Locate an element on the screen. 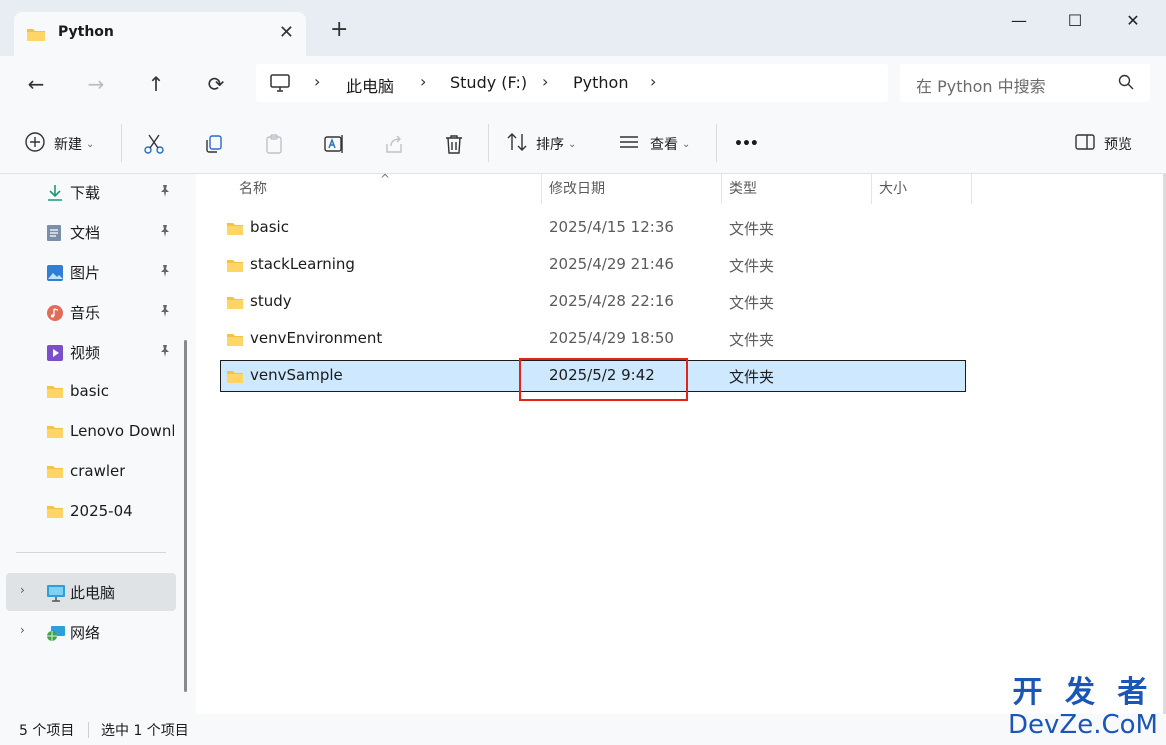  sidebar-item-label: basic is located at coordinates (89, 391).